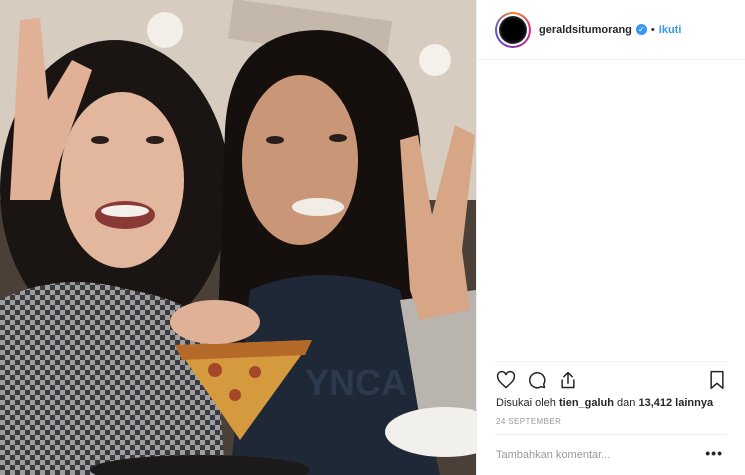 The height and width of the screenshot is (475, 745). I want to click on share-icon, so click(568, 380).